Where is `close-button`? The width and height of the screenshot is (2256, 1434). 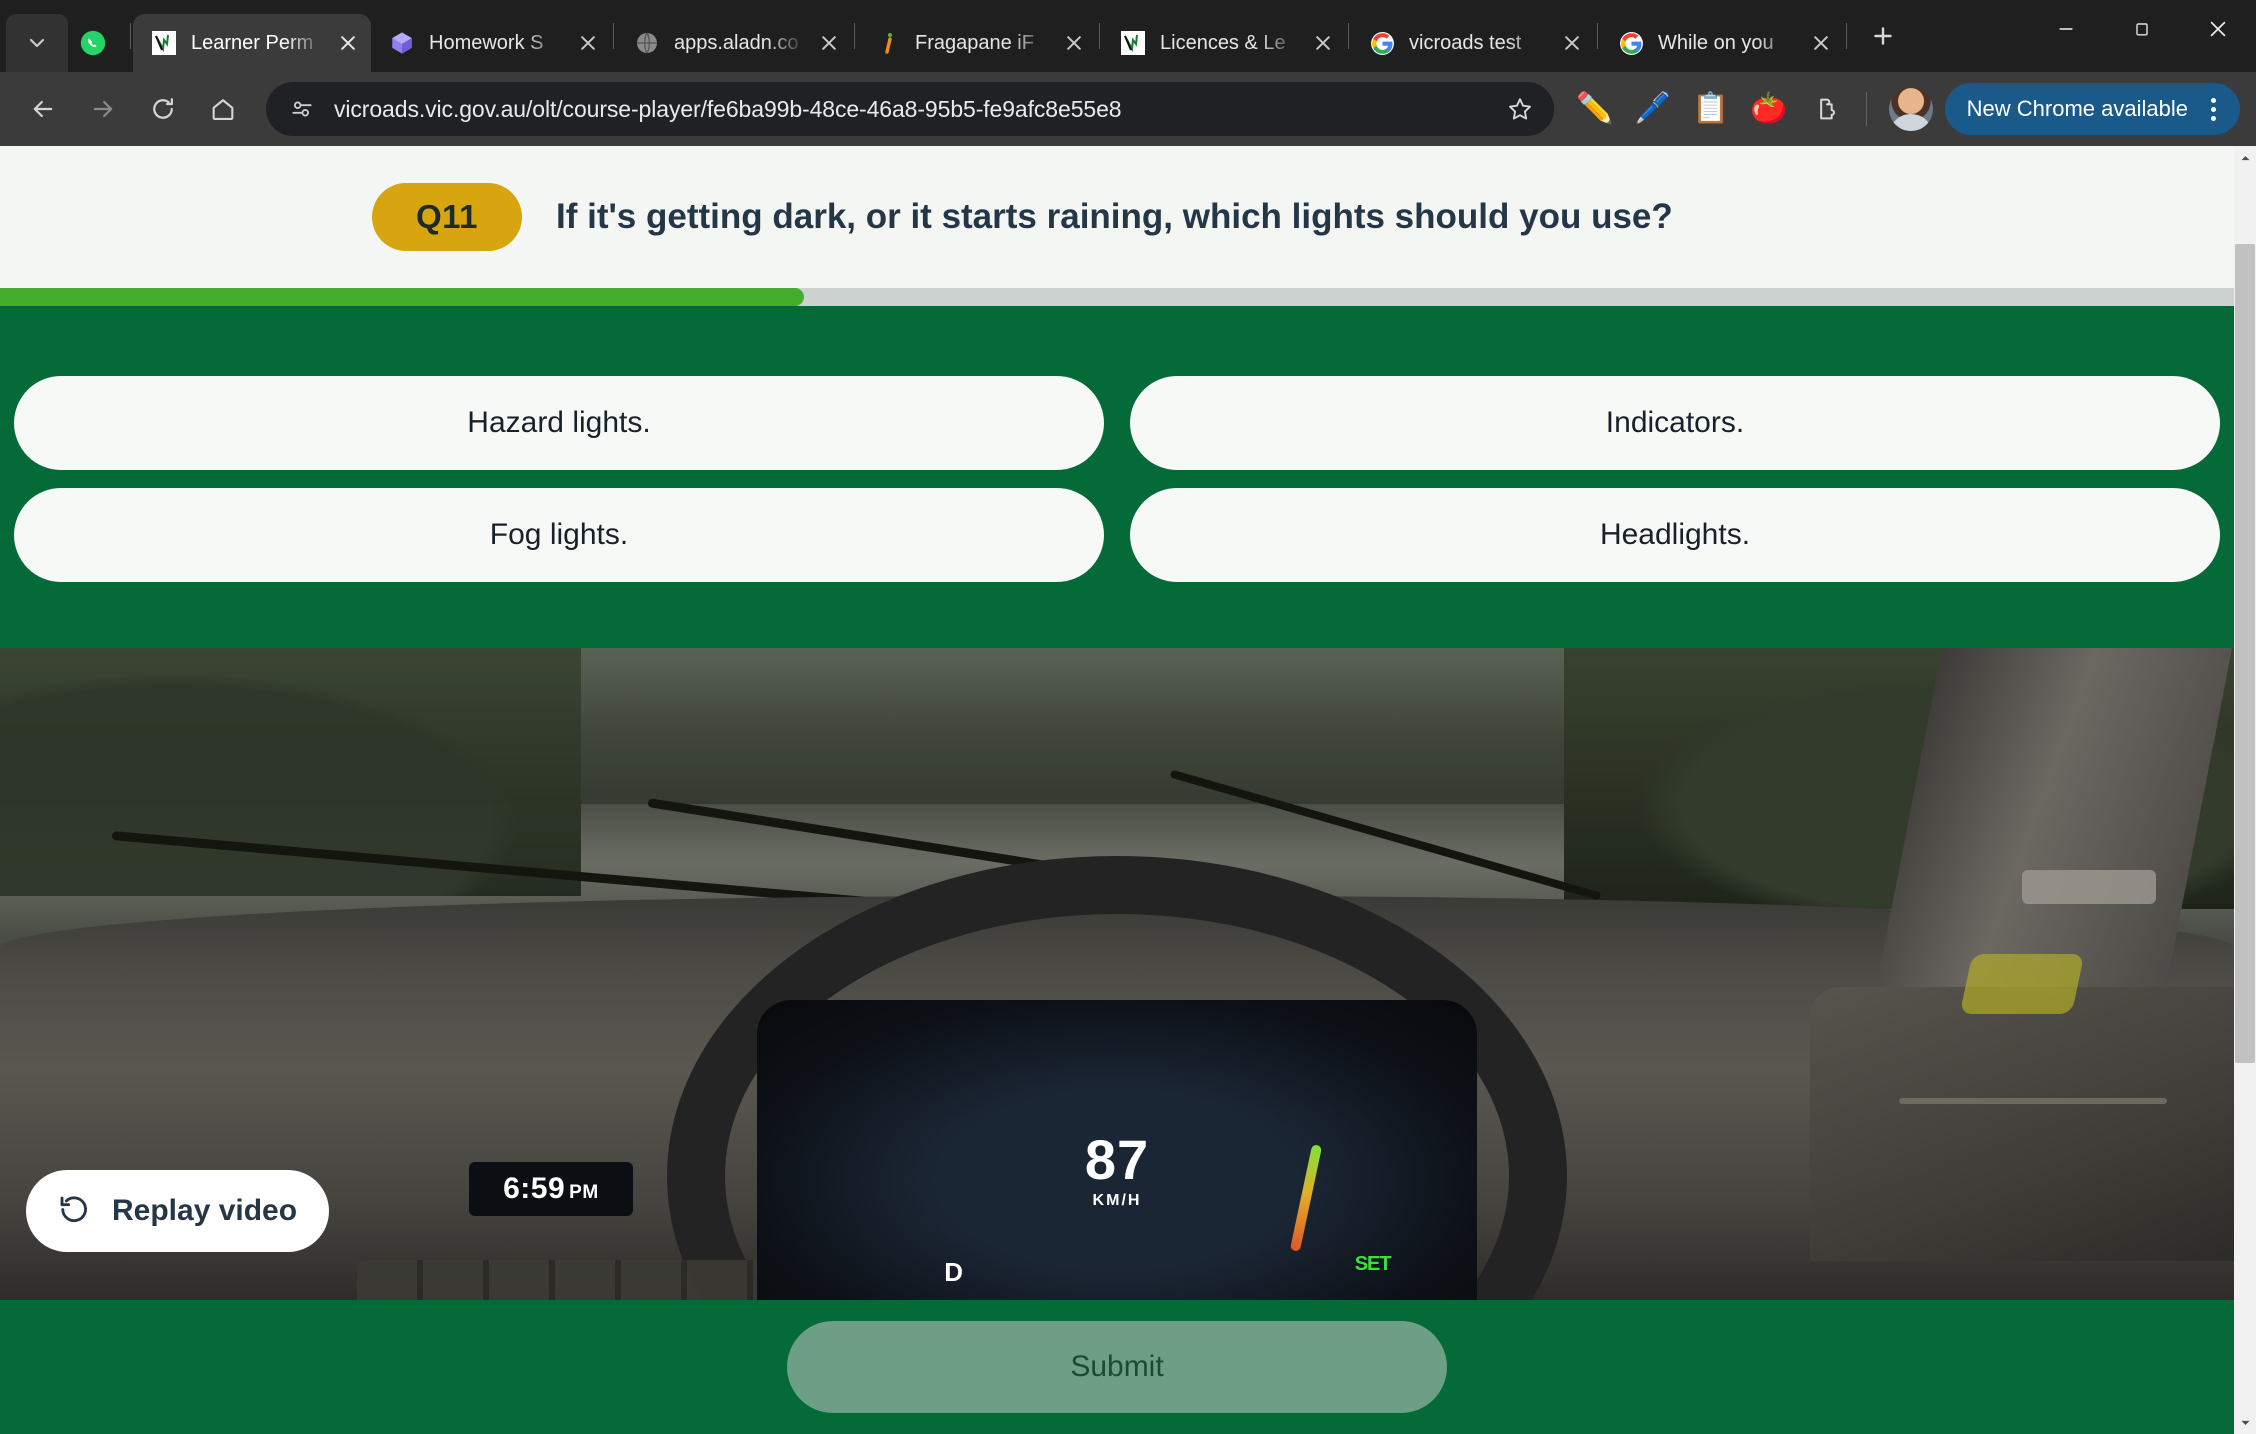 close-button is located at coordinates (2218, 29).